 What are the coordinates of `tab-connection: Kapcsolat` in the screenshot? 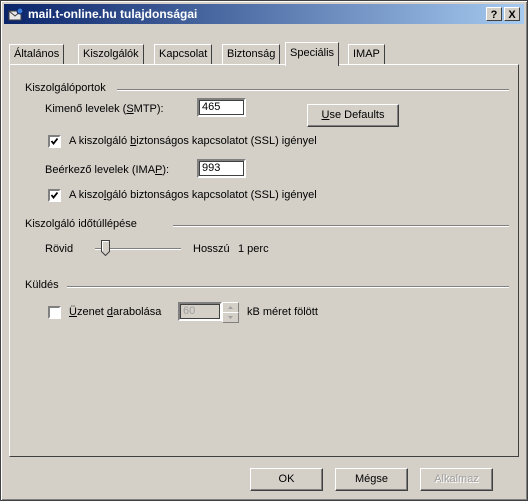 It's located at (183, 54).